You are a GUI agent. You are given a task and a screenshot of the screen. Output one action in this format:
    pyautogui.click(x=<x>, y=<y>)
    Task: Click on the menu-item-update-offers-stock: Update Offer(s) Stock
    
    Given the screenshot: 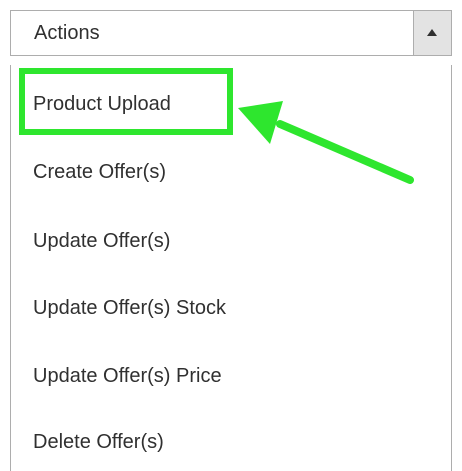 What is the action you would take?
    pyautogui.click(x=129, y=308)
    